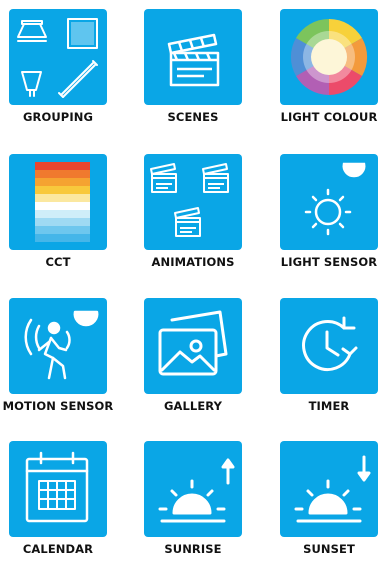  Describe the element at coordinates (58, 549) in the screenshot. I see `tile-label: CALENDAR` at that location.